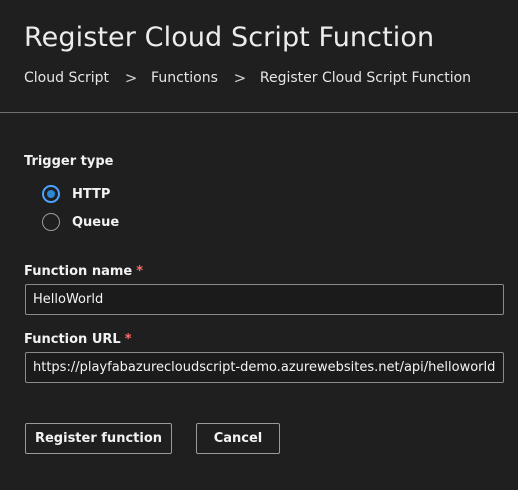 The image size is (518, 490). What do you see at coordinates (78, 271) in the screenshot?
I see `function-name-label-text: Function name` at bounding box center [78, 271].